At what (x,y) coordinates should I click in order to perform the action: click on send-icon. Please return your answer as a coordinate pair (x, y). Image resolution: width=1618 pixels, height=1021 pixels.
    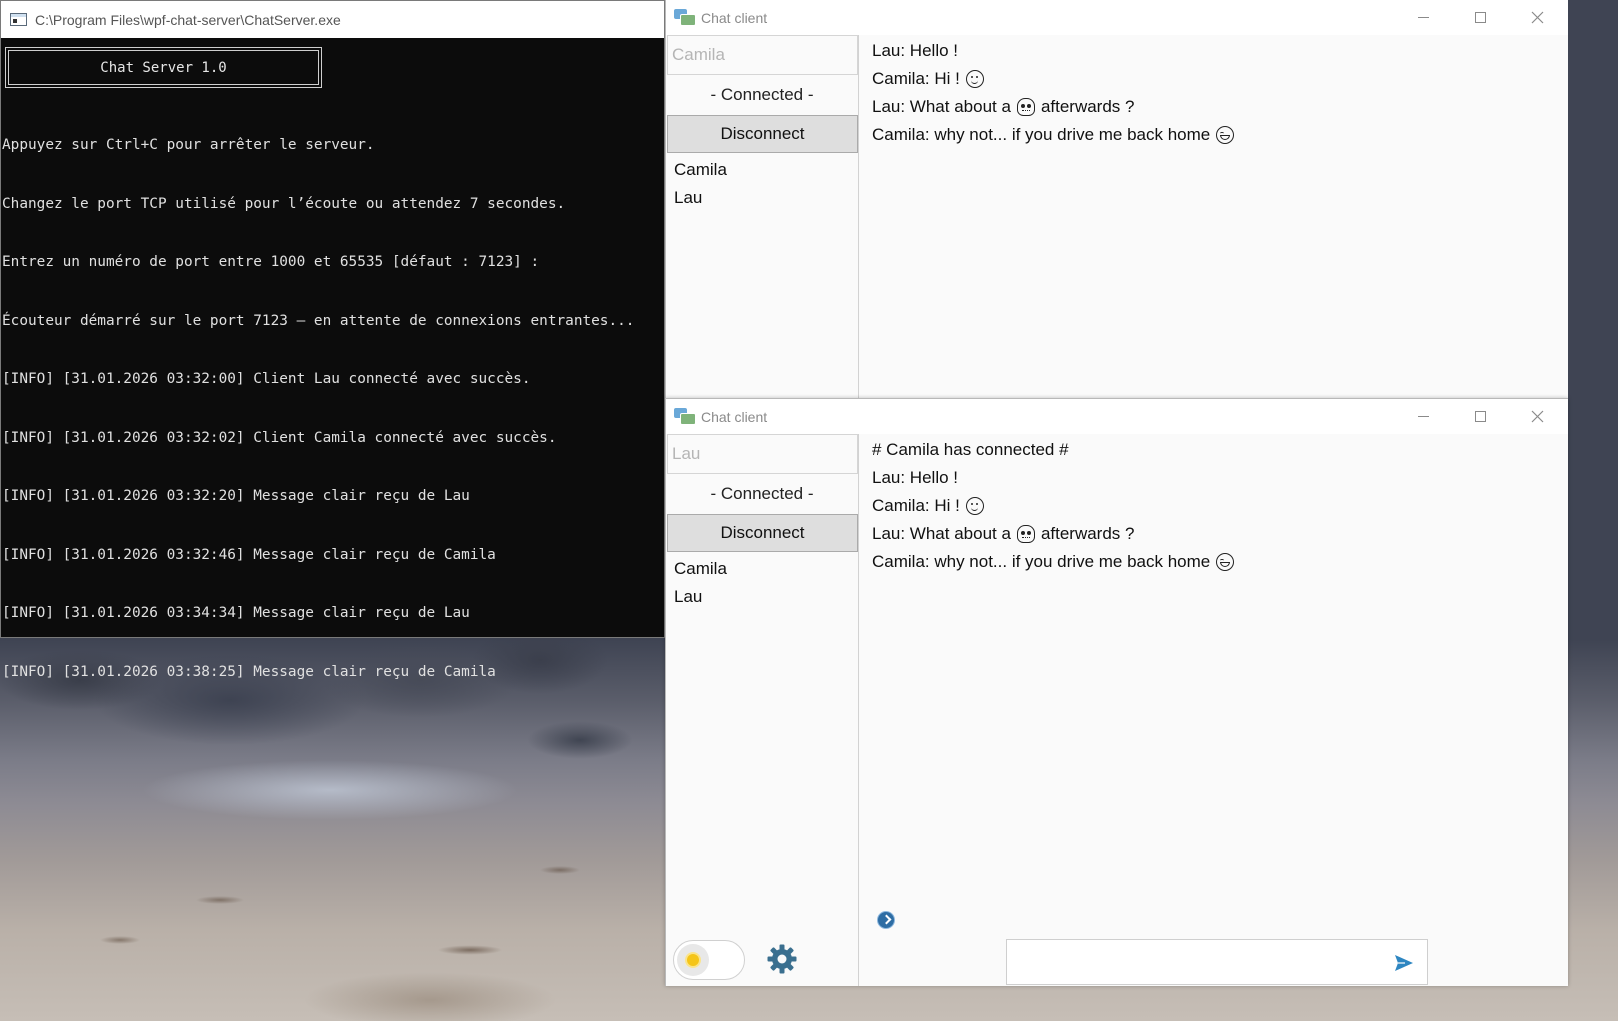
    Looking at the image, I should click on (1404, 963).